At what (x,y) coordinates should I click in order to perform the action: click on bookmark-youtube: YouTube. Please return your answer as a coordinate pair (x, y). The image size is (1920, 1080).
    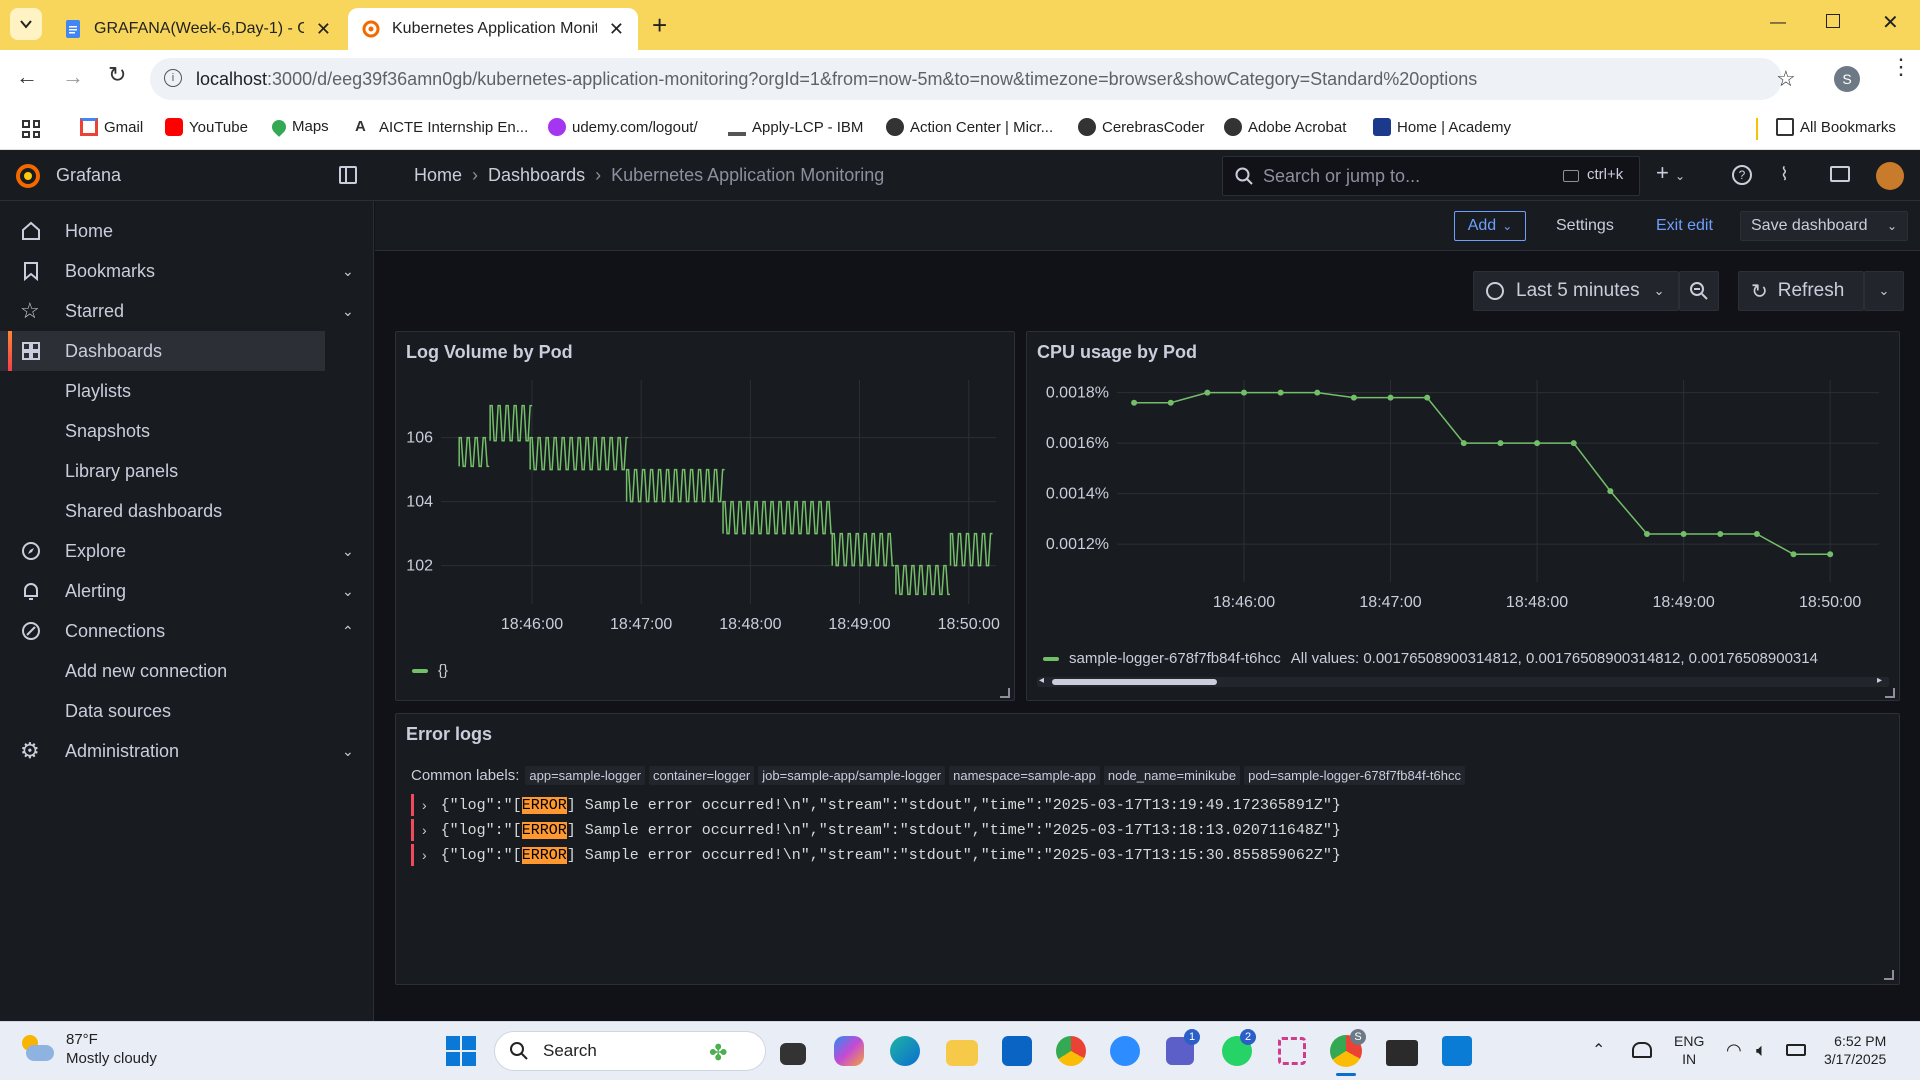
    Looking at the image, I should click on (206, 127).